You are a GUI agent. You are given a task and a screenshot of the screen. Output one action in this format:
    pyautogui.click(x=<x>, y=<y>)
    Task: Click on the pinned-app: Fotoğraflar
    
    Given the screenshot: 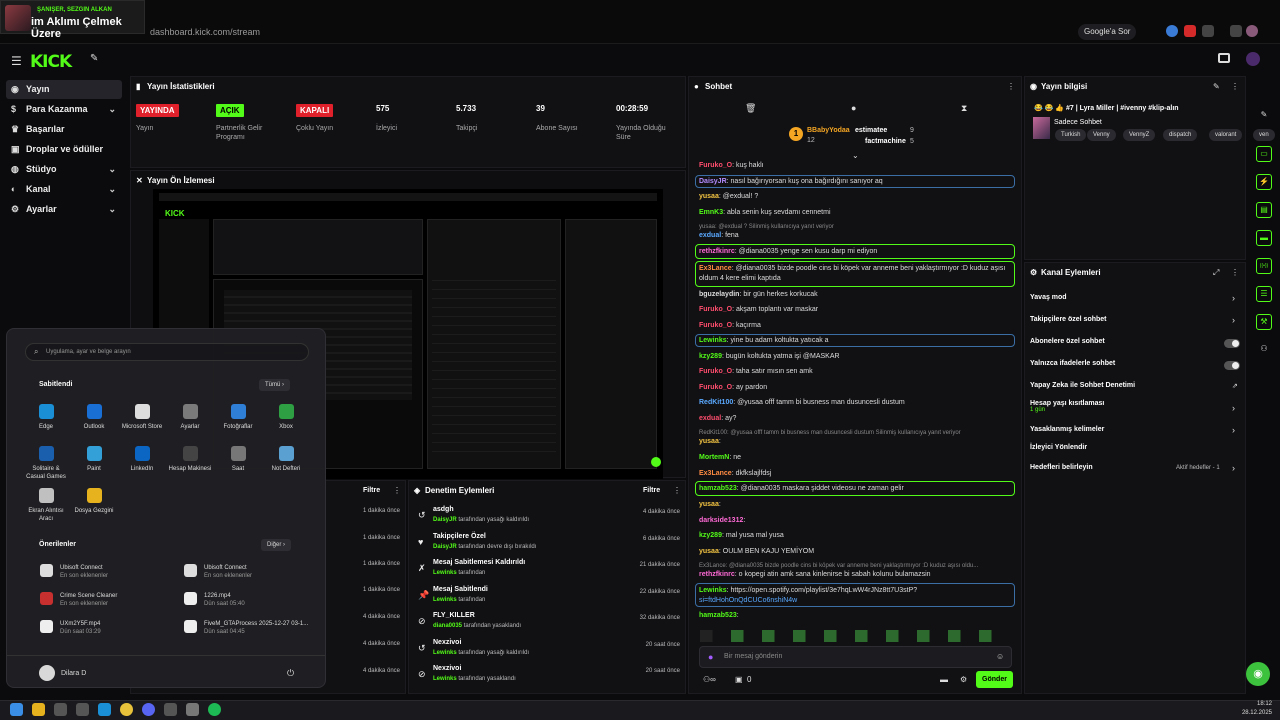 What is the action you would take?
    pyautogui.click(x=238, y=417)
    